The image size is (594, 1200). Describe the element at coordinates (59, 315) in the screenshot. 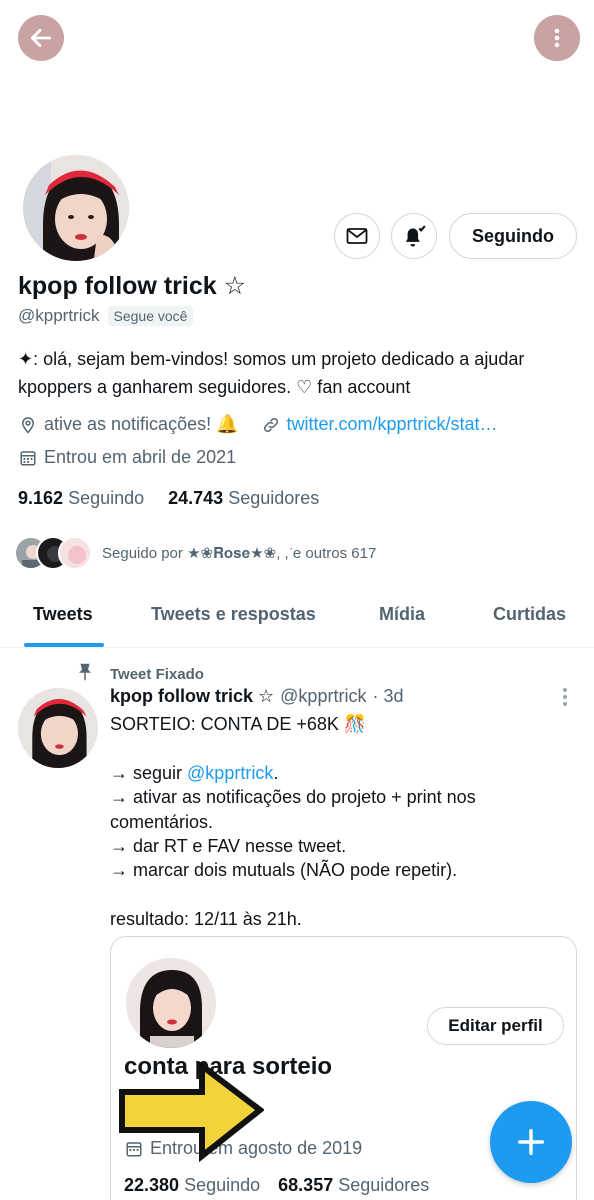

I see `profile-handle: @kpprtrick` at that location.